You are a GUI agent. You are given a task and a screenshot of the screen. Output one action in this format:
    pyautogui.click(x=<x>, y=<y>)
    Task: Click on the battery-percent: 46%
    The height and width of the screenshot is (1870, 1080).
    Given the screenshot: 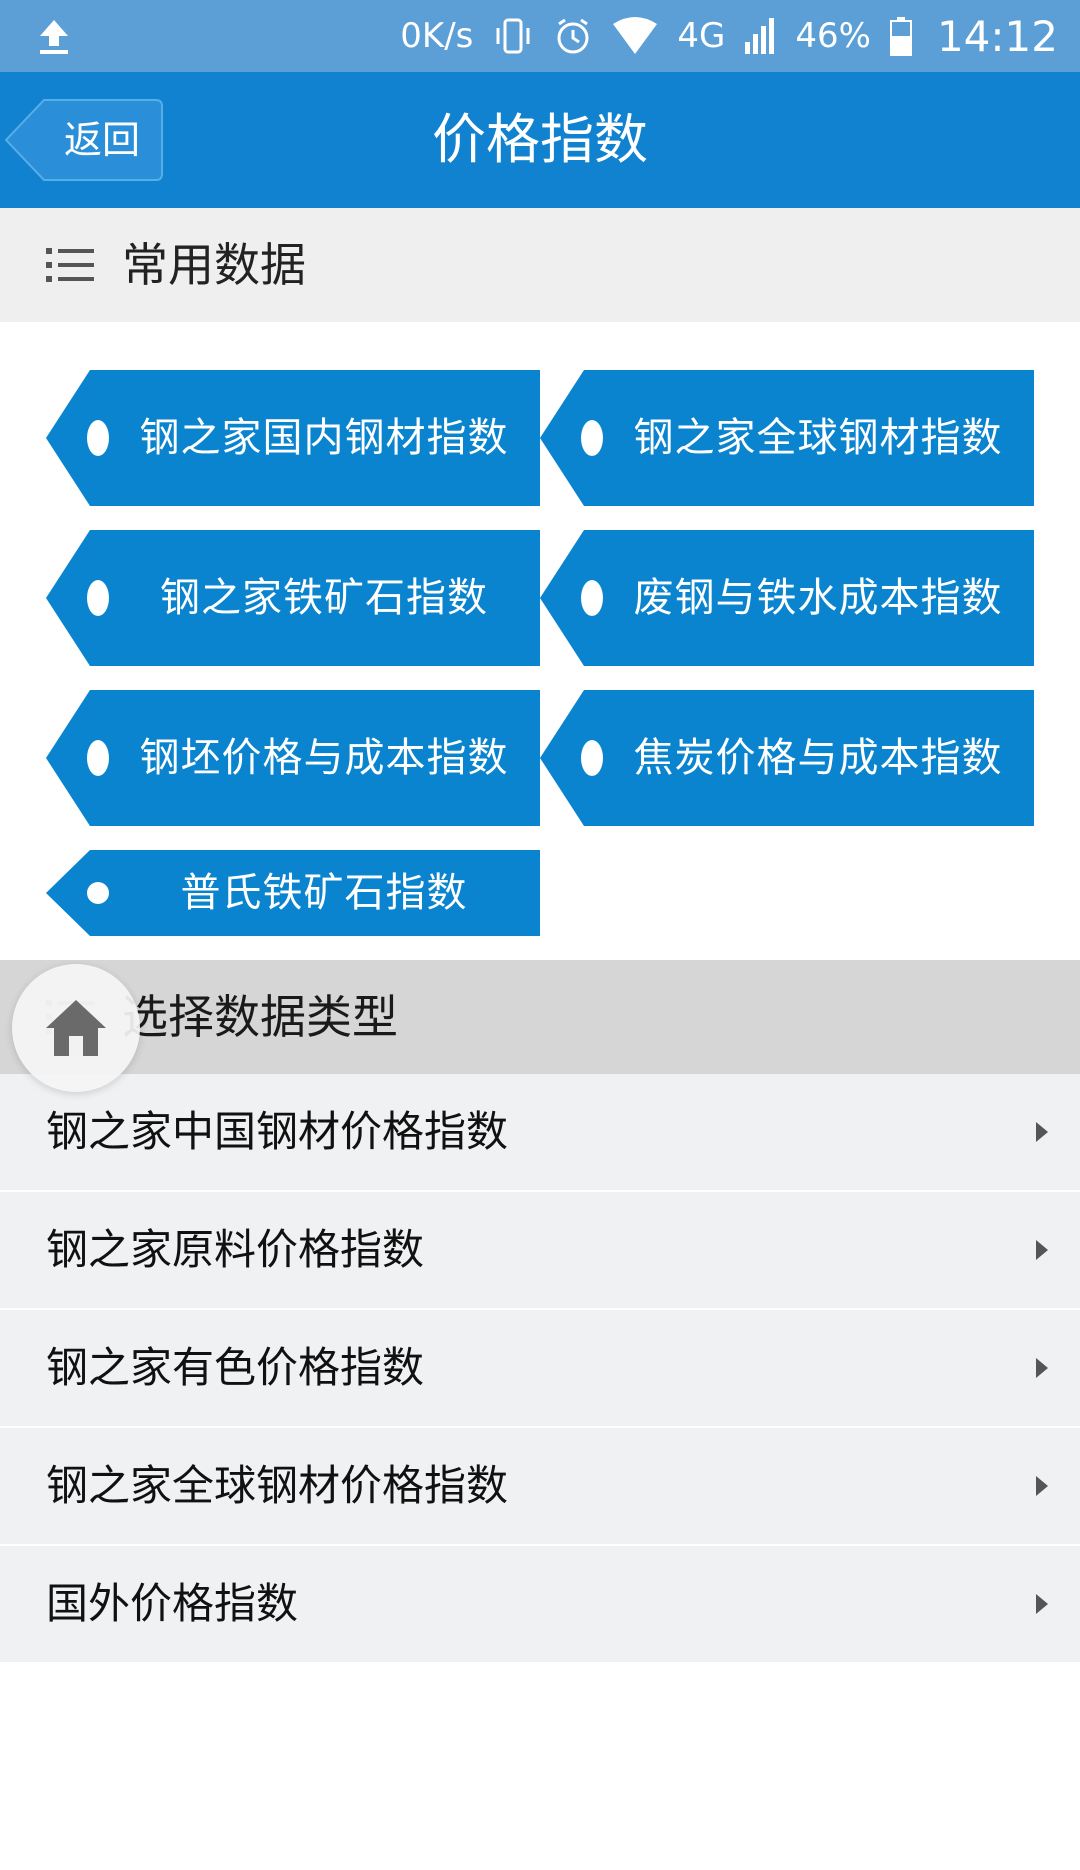 What is the action you would take?
    pyautogui.click(x=833, y=36)
    